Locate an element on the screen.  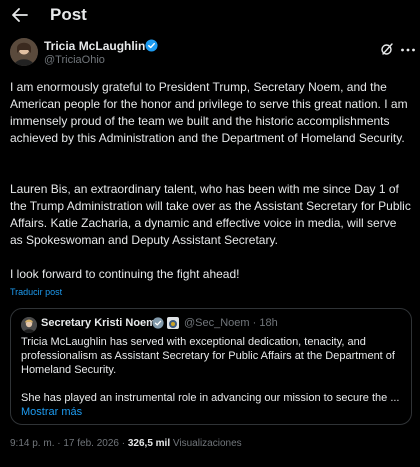
government-badge-icon is located at coordinates (173, 323).